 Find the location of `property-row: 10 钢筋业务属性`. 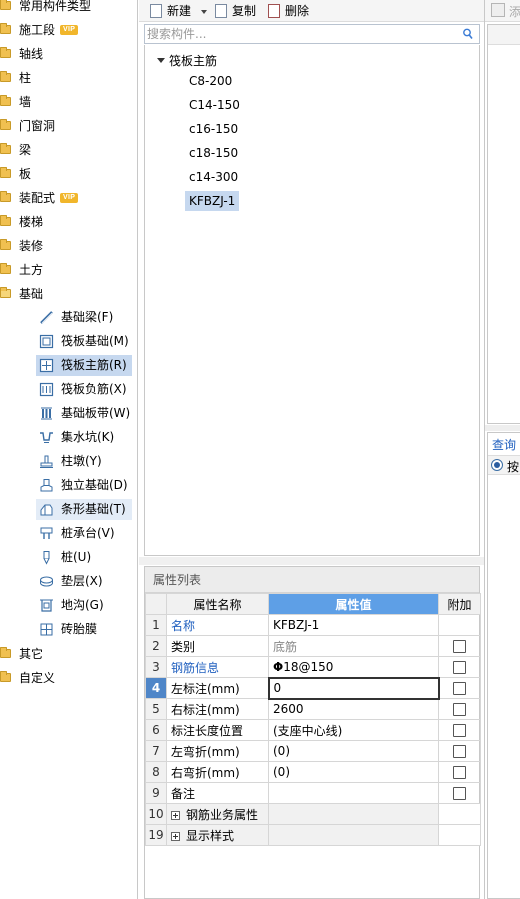

property-row: 10 钢筋业务属性 is located at coordinates (313, 814).